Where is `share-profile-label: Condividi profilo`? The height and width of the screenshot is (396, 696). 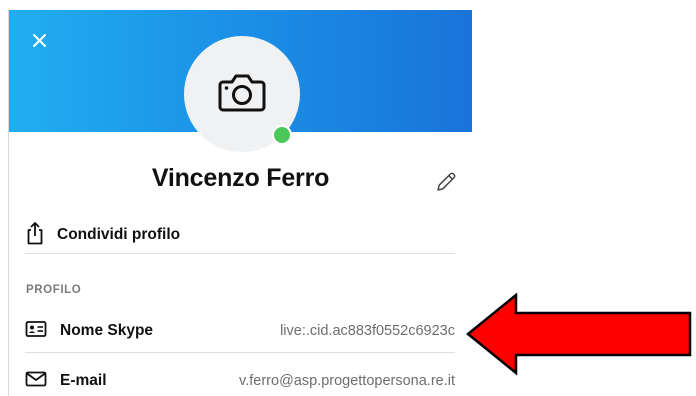 share-profile-label: Condividi profilo is located at coordinates (119, 234).